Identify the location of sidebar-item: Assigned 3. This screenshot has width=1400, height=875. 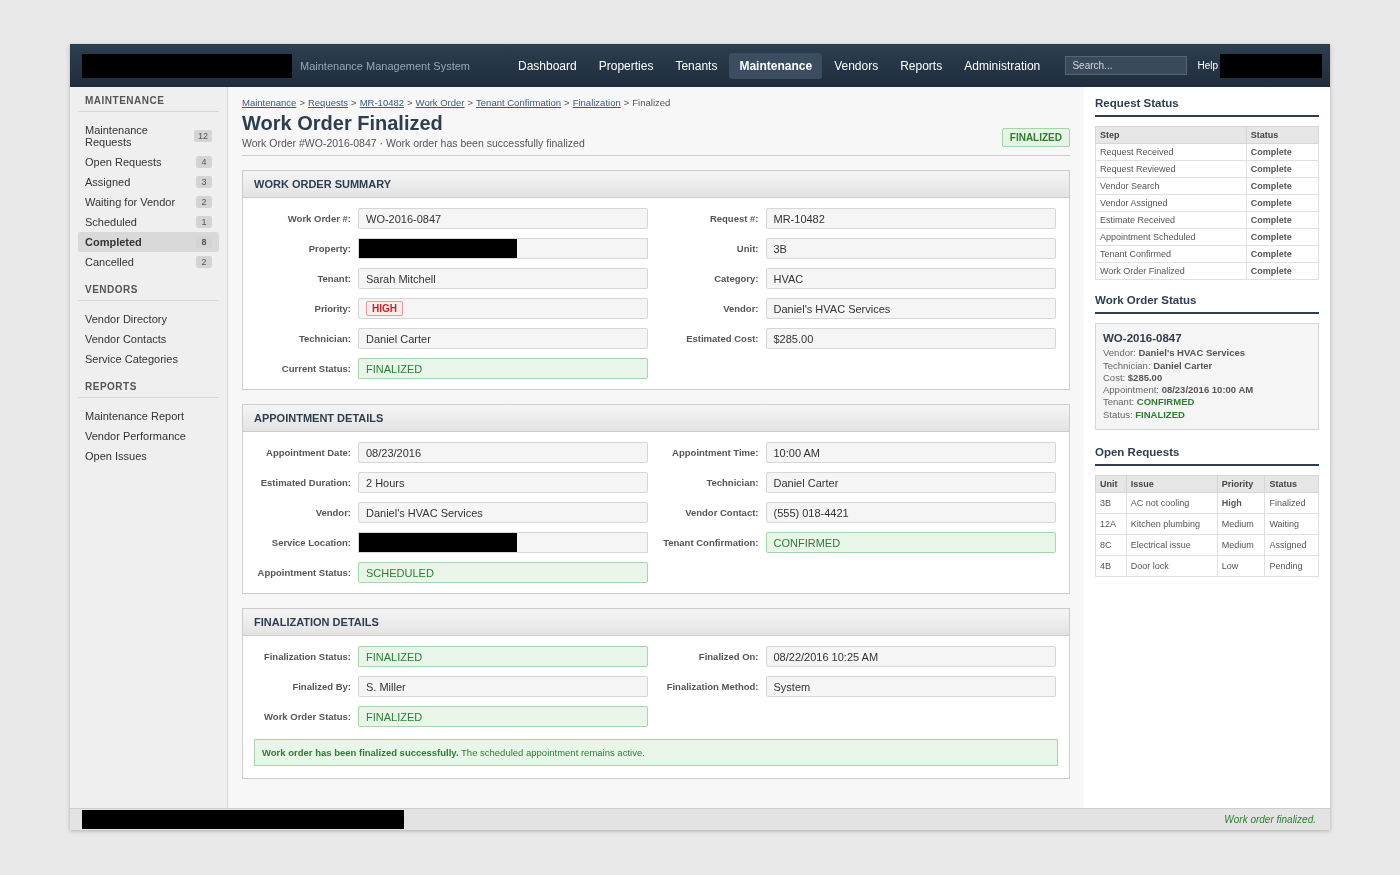
(148, 182).